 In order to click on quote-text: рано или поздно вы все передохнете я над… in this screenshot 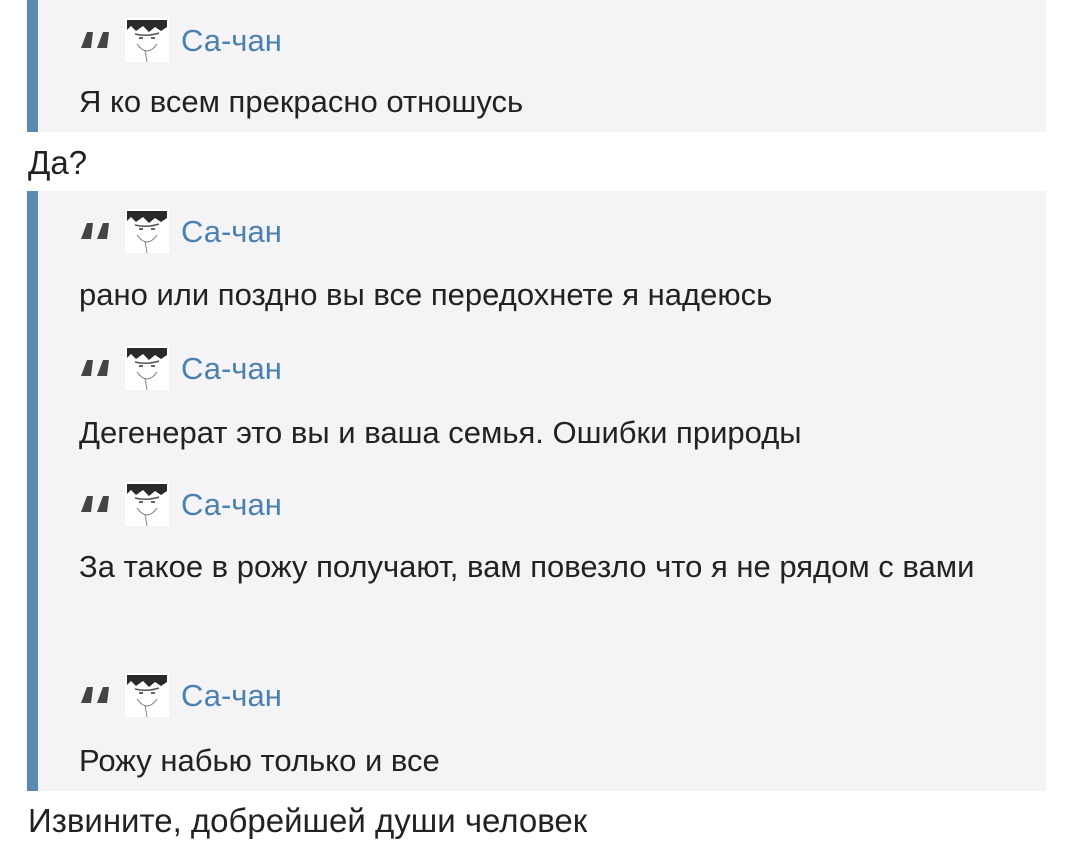, I will do `click(426, 294)`.